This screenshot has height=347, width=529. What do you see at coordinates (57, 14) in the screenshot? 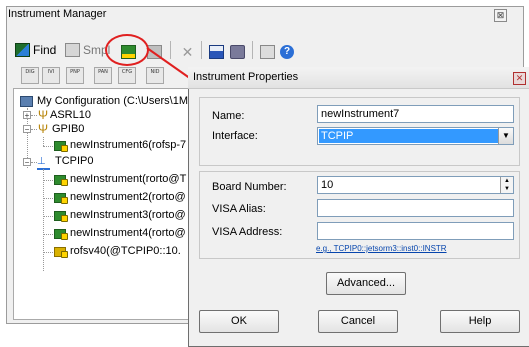
I see `window-title: Instrument Manager` at bounding box center [57, 14].